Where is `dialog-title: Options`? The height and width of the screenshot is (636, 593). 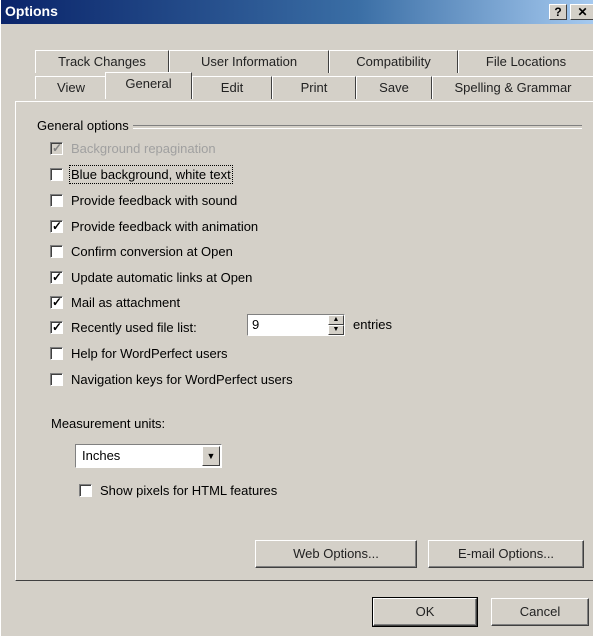
dialog-title: Options is located at coordinates (31, 11).